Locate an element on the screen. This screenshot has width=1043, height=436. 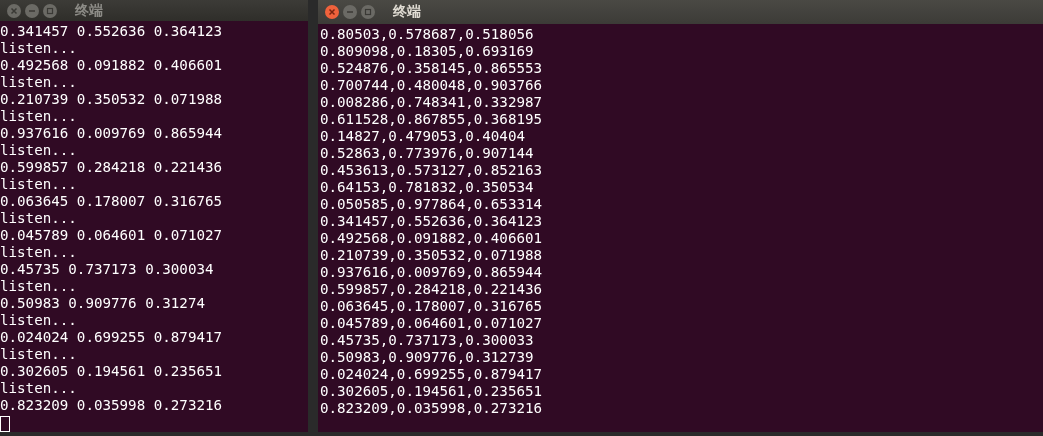
terminal-output-line: 0.45735 0.737173 0.300034 is located at coordinates (107, 269).